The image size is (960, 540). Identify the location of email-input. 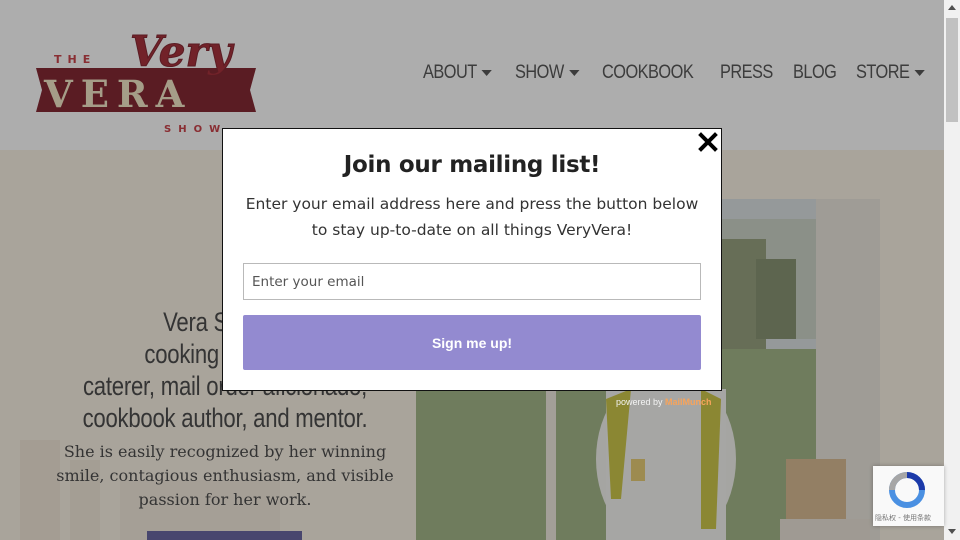
(472, 281).